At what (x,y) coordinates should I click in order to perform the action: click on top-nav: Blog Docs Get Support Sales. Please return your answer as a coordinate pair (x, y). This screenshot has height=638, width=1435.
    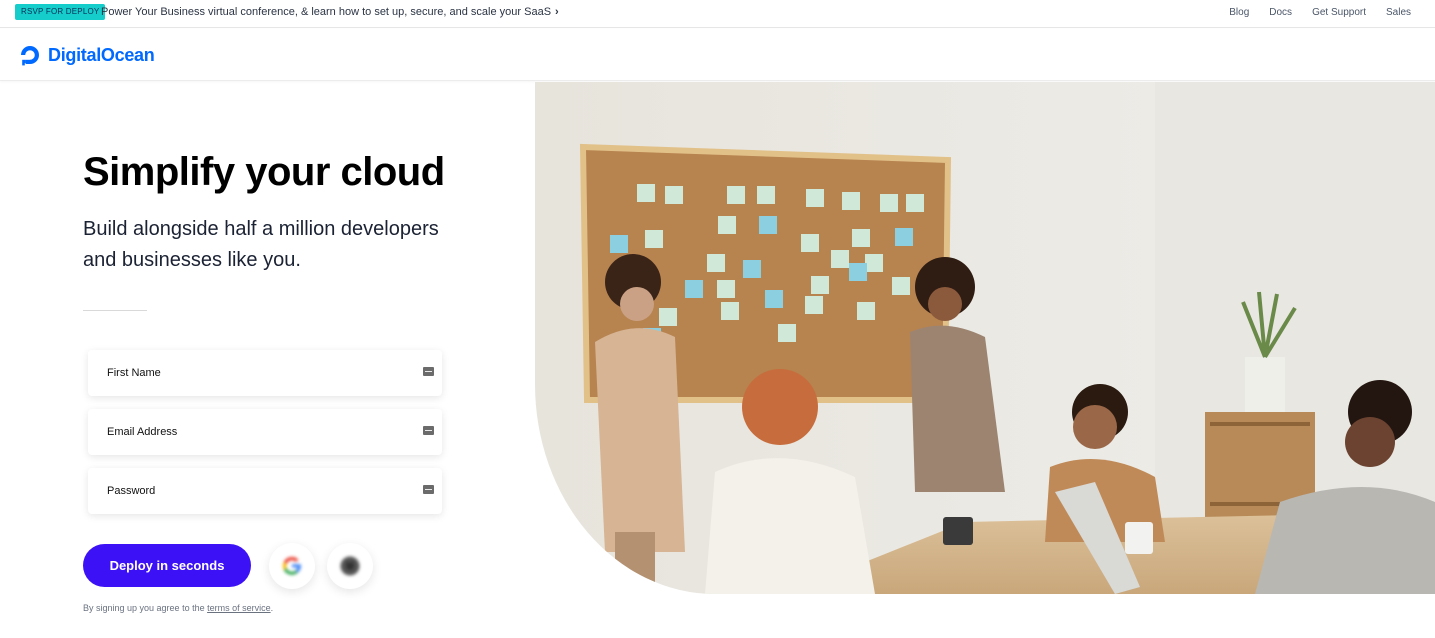
    Looking at the image, I should click on (1320, 13).